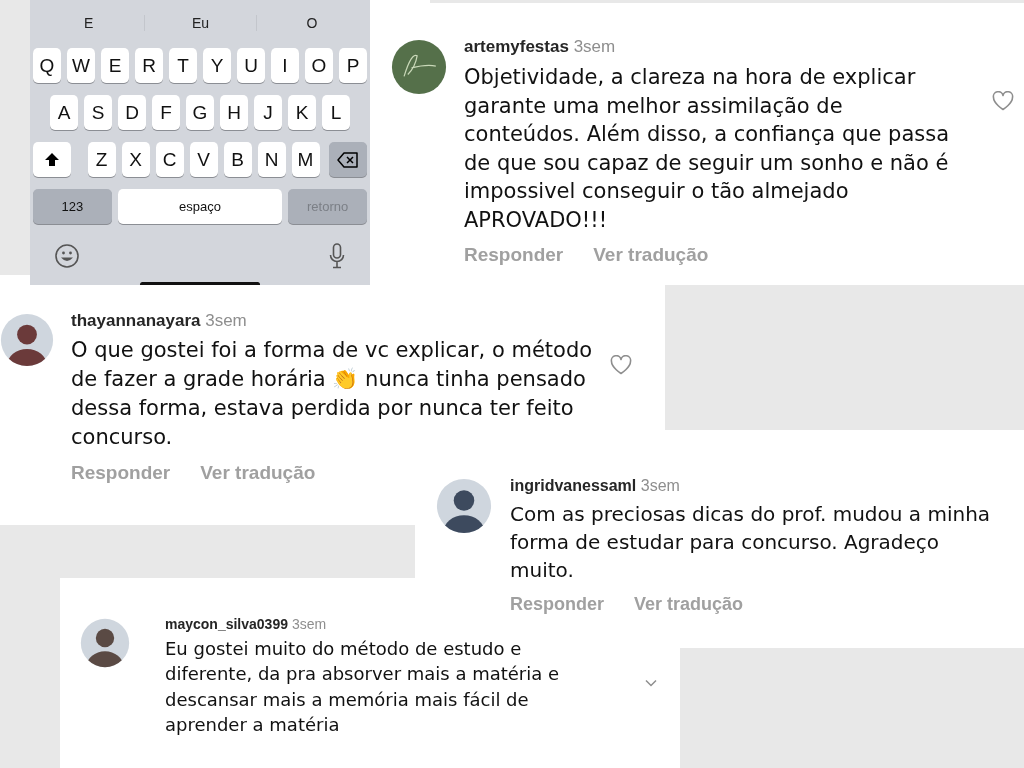  Describe the element at coordinates (81, 65) in the screenshot. I see `keyboard-key: W` at that location.